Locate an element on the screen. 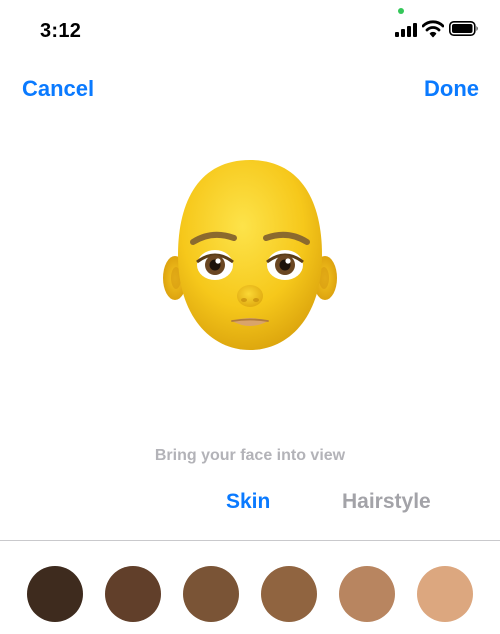 This screenshot has width=500, height=634. divider is located at coordinates (250, 540).